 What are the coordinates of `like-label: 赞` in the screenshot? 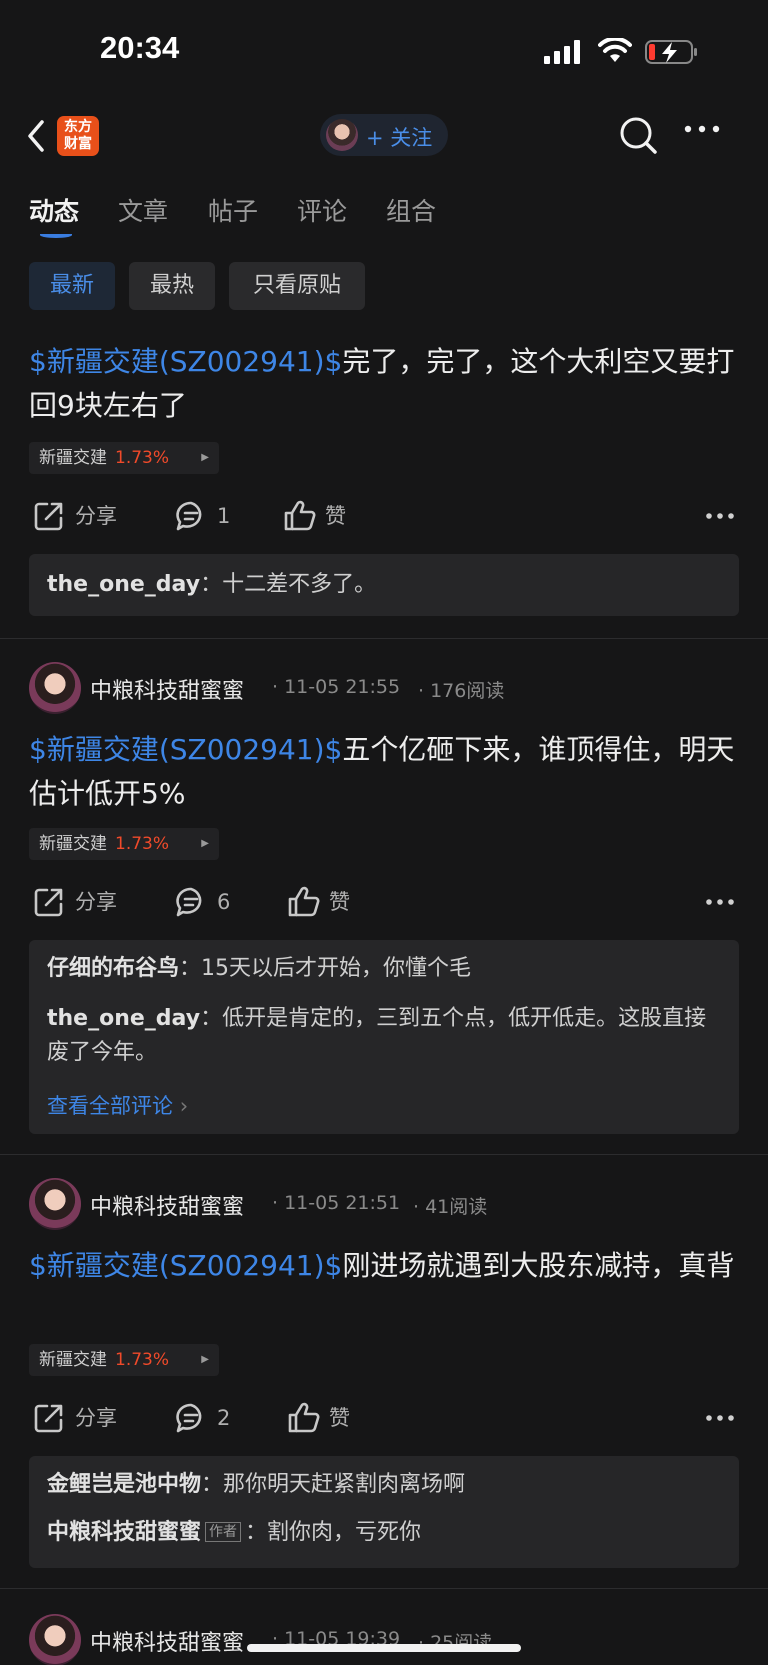 It's located at (335, 516).